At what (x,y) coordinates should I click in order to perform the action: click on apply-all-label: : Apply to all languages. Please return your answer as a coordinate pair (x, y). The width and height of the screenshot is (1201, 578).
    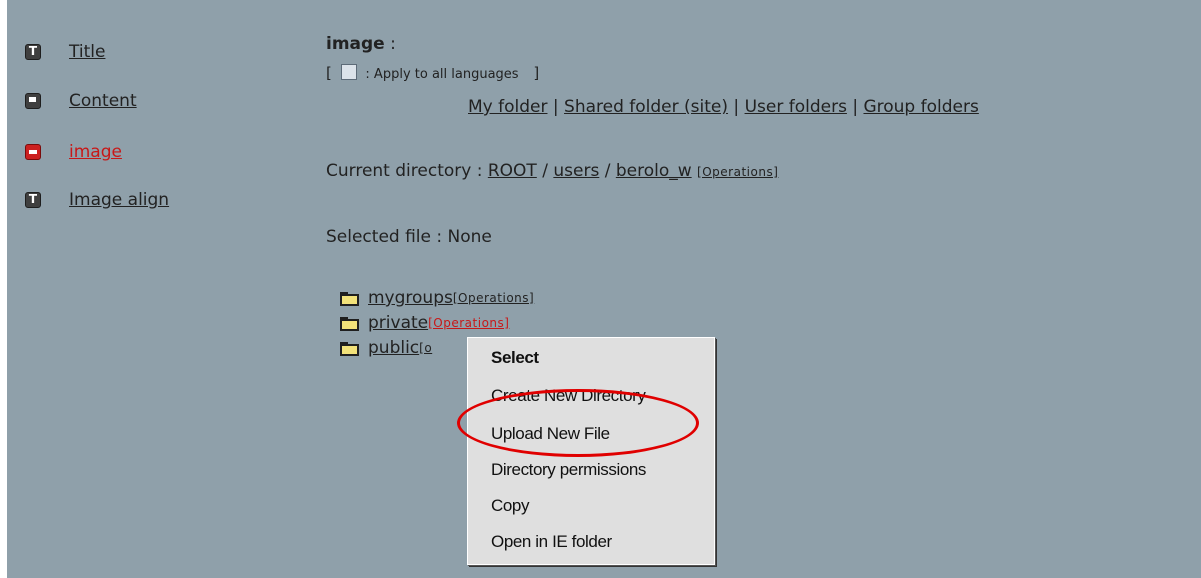
    Looking at the image, I should click on (442, 74).